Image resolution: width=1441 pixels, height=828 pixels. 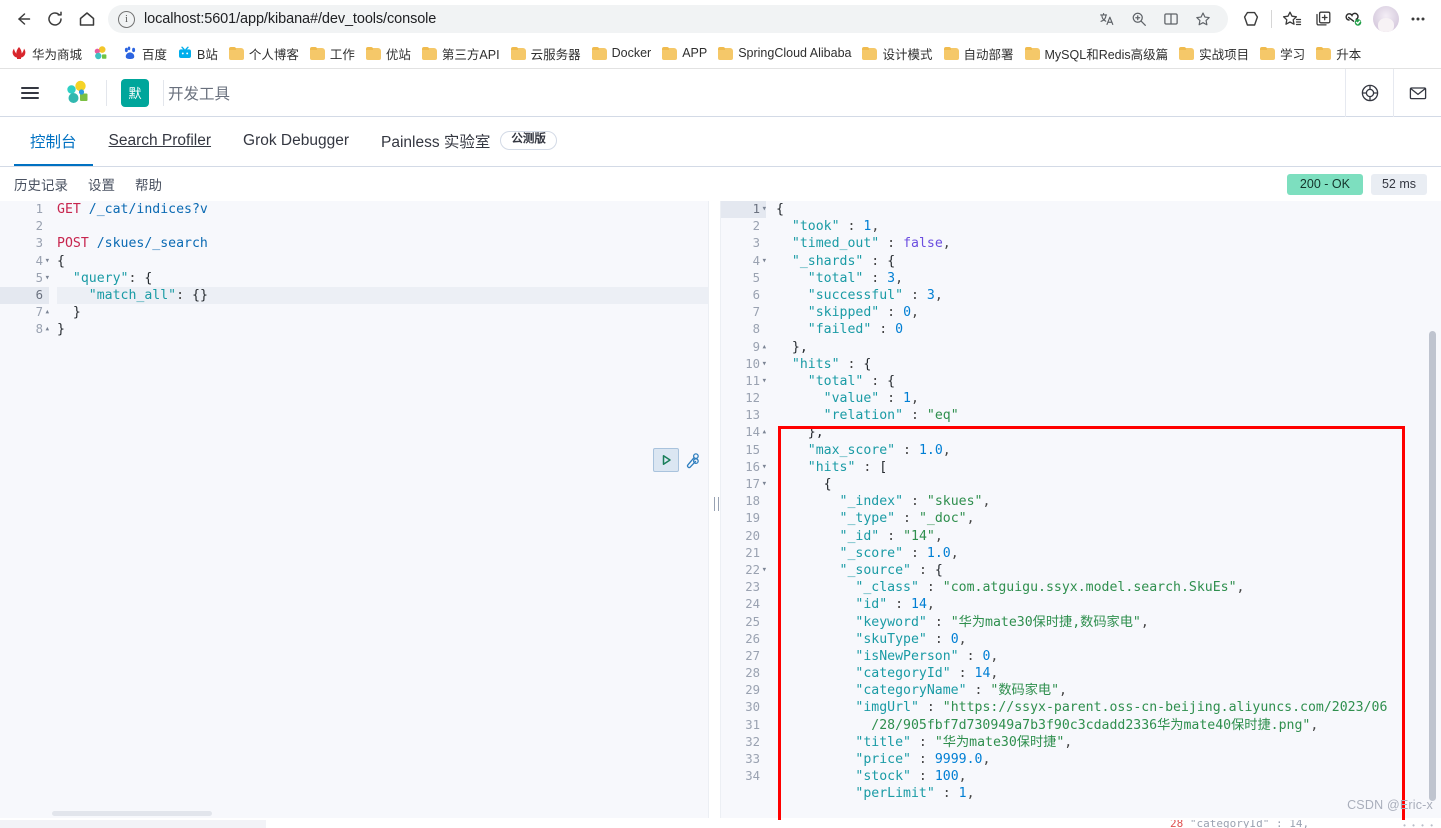 What do you see at coordinates (1108, 690) in the screenshot?
I see `code-line: "categoryName" : "数码家电",` at bounding box center [1108, 690].